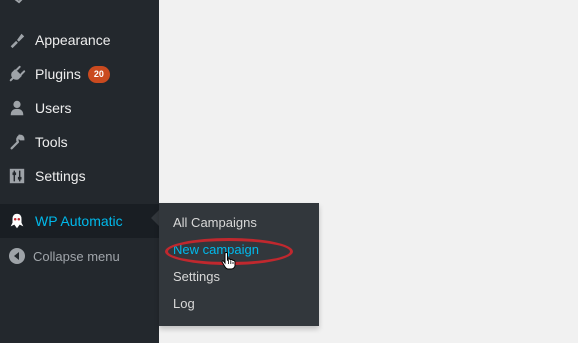 This screenshot has height=343, width=578. I want to click on sidebar-item-users: Users, so click(79, 108).